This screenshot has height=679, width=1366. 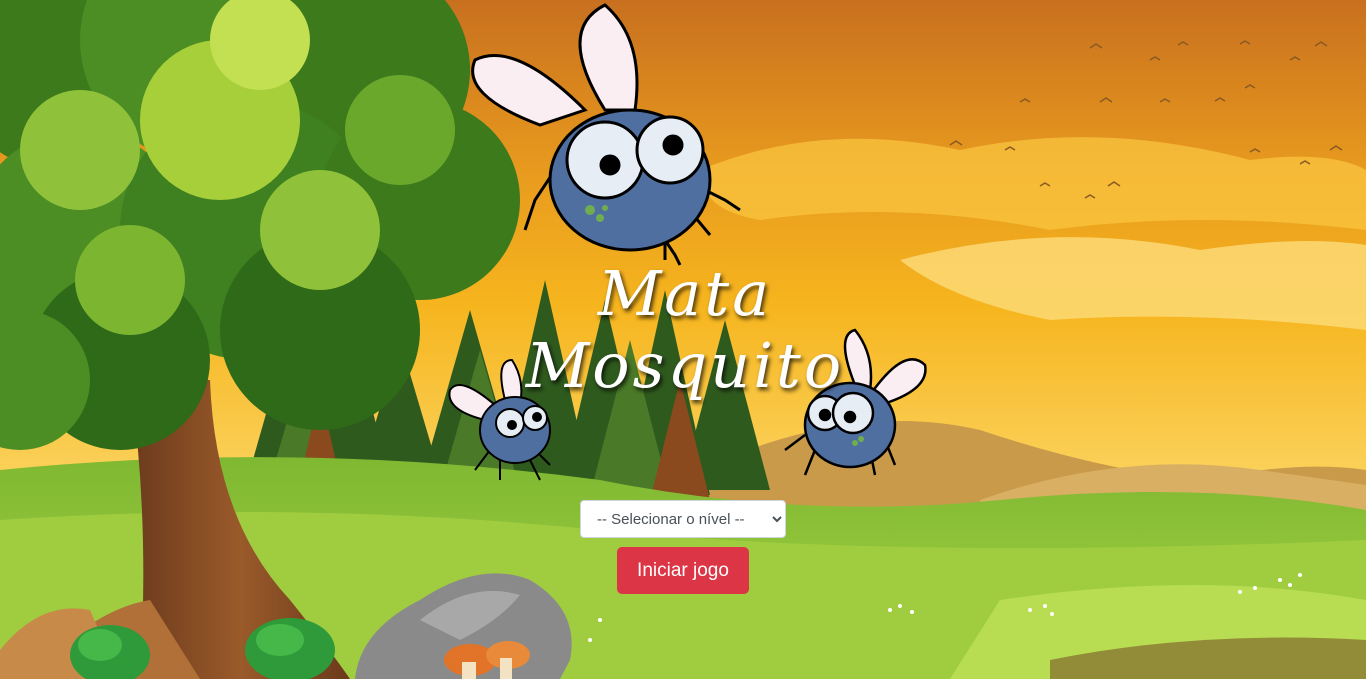 I want to click on start-game-button: Iniciar jogo, so click(x=683, y=570).